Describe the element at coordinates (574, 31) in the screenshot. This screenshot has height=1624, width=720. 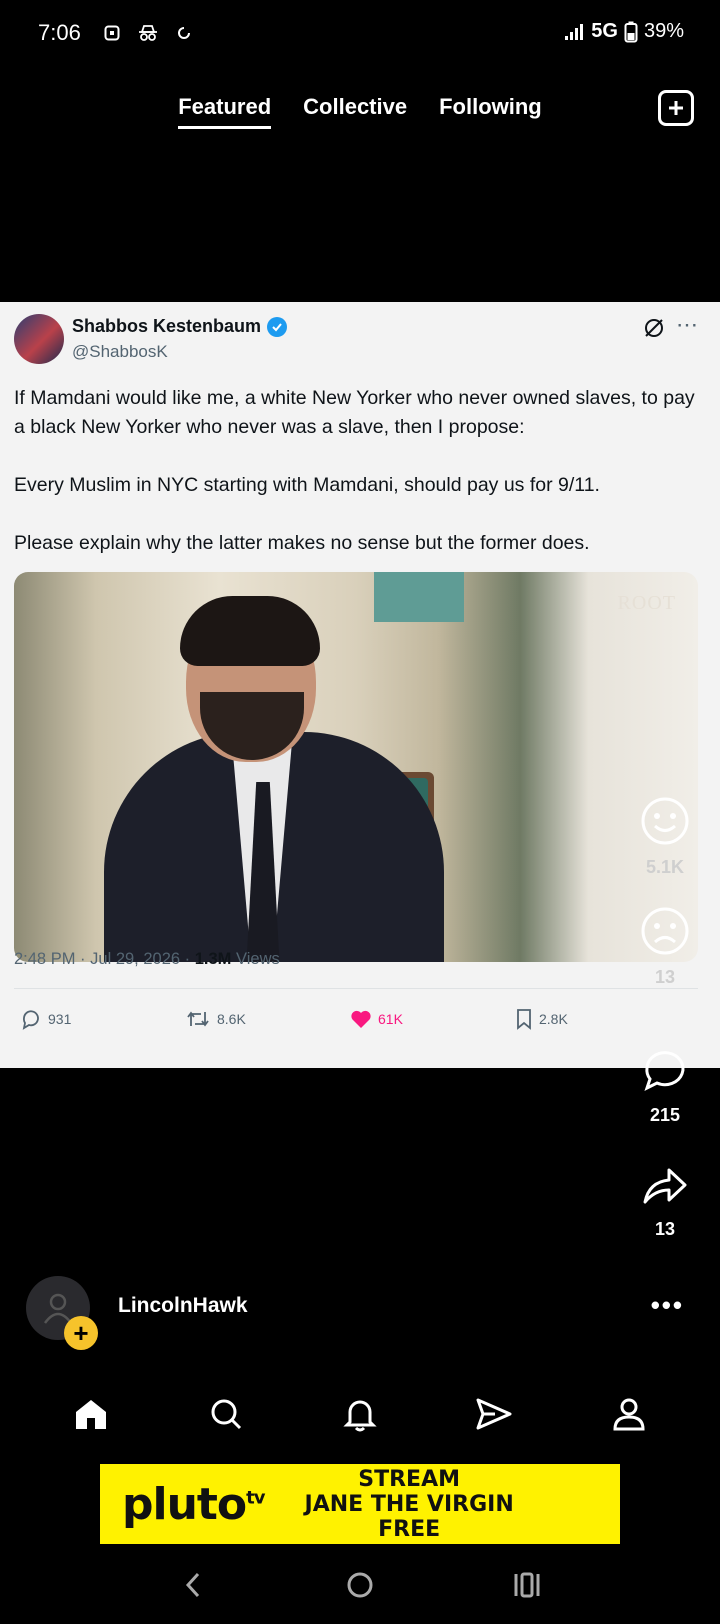
I see `signal-icon` at that location.